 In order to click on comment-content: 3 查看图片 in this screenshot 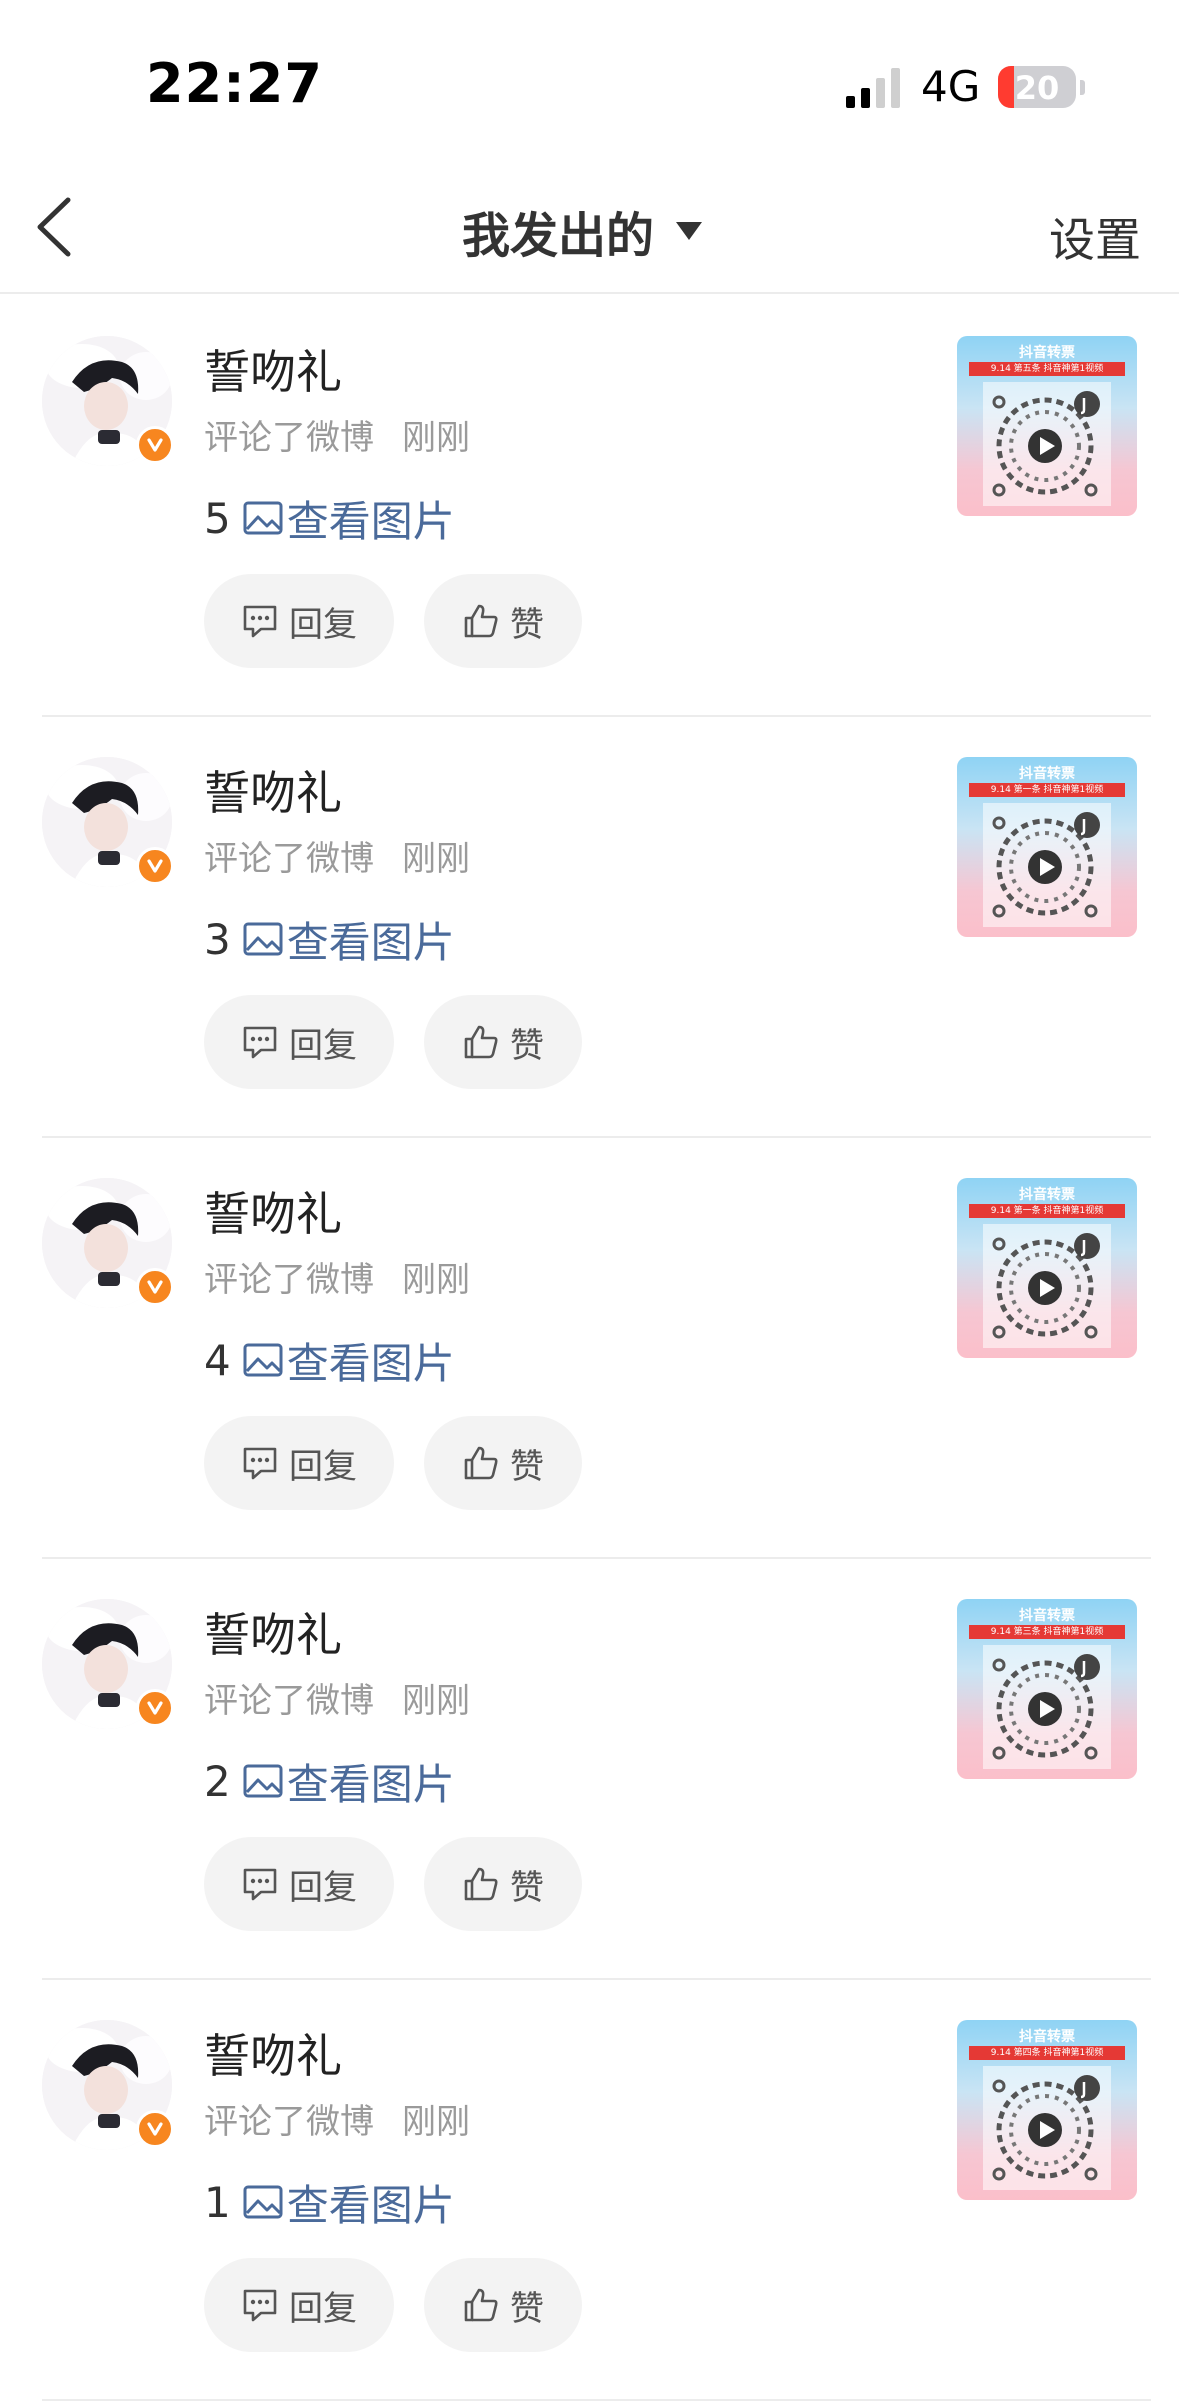, I will do `click(329, 939)`.